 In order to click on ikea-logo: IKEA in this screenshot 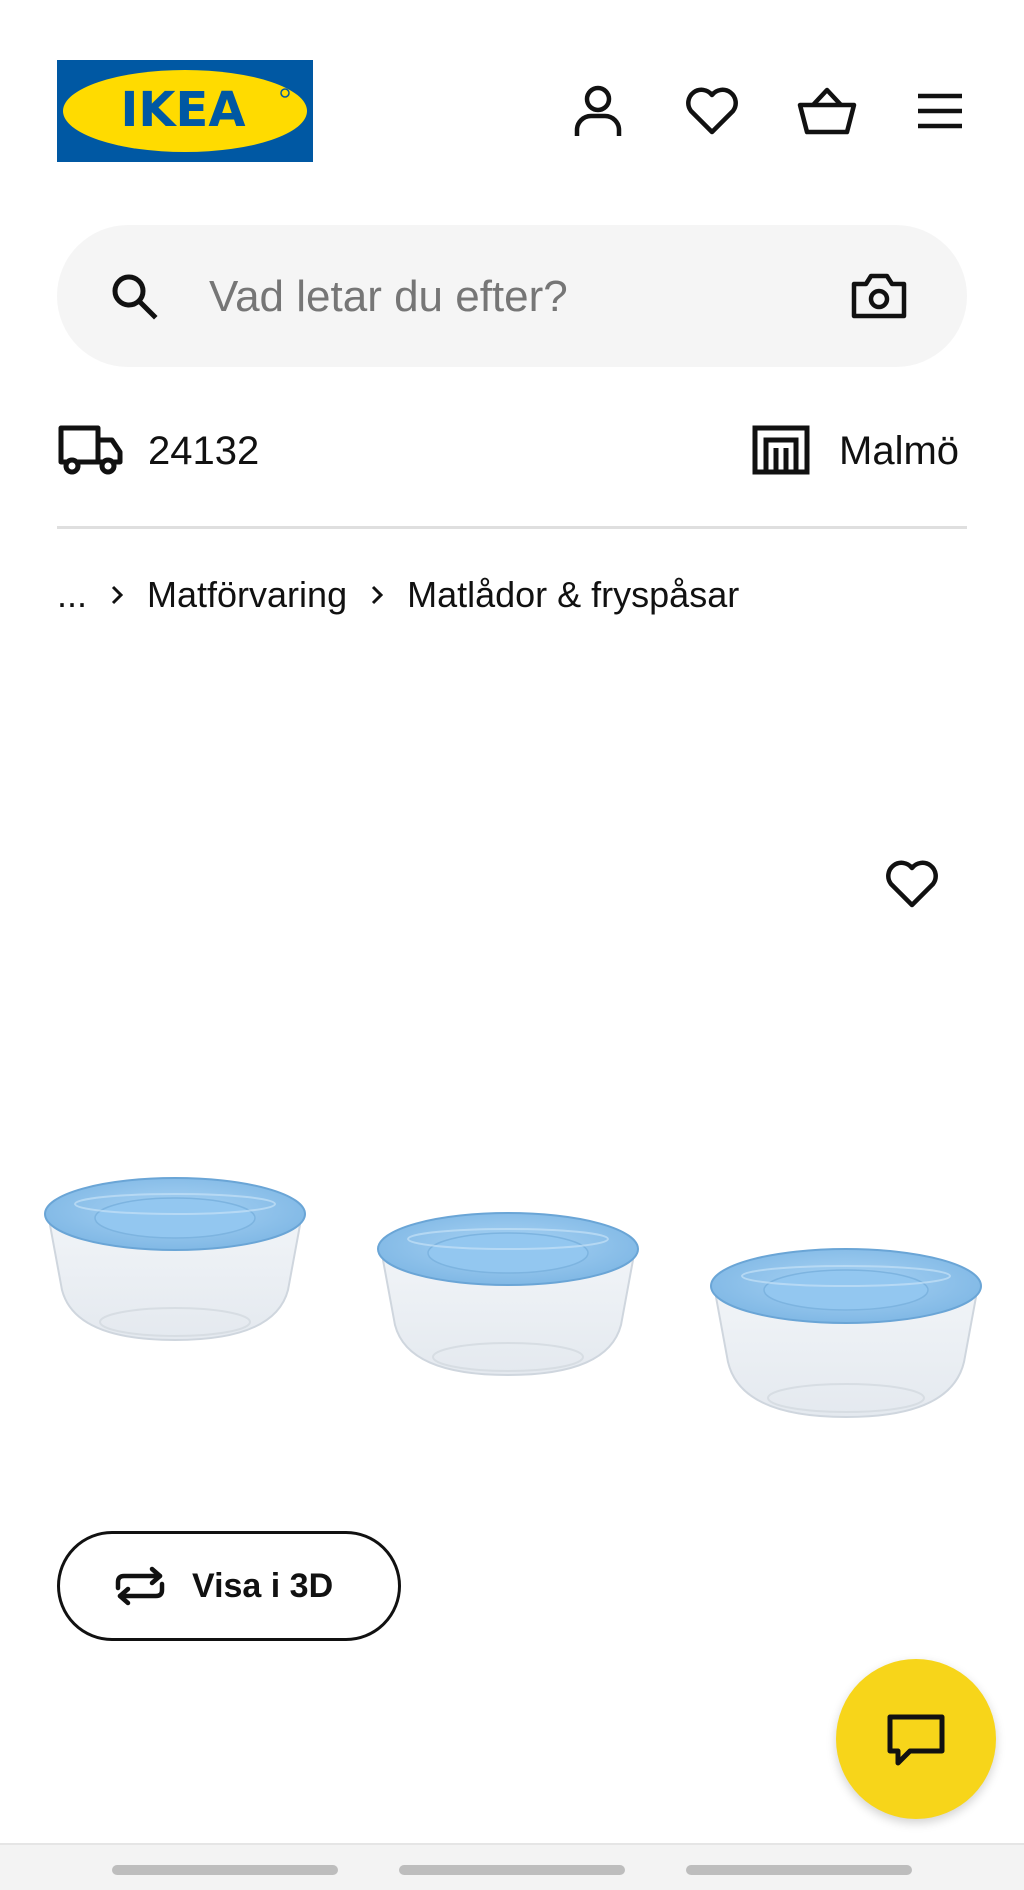, I will do `click(185, 111)`.